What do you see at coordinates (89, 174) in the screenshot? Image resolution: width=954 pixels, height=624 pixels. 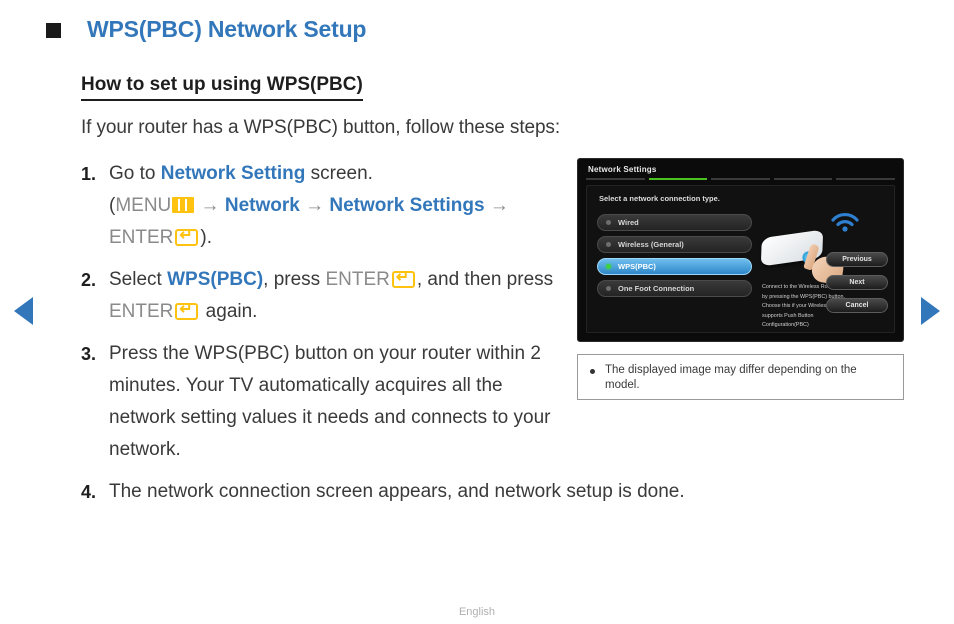 I see `step-number: 1.` at bounding box center [89, 174].